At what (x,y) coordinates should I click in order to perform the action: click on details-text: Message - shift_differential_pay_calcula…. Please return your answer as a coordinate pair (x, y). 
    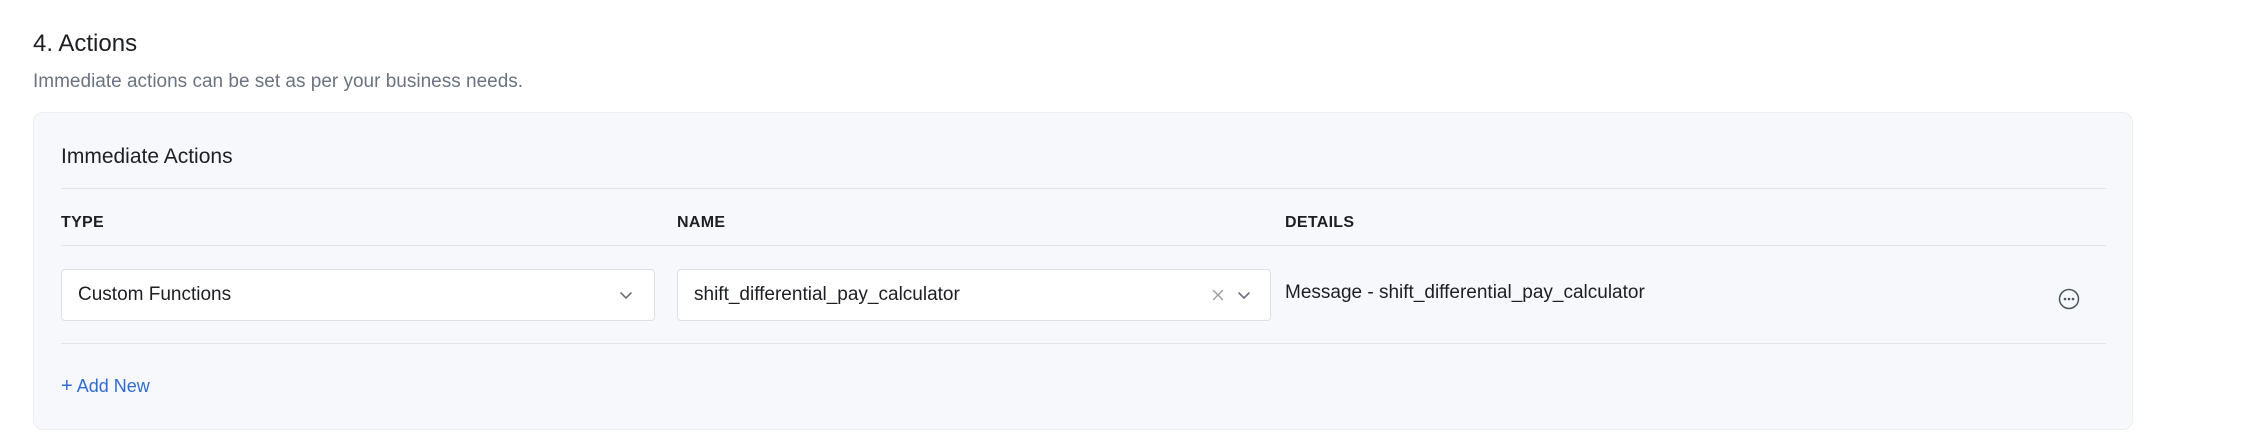
    Looking at the image, I should click on (1465, 292).